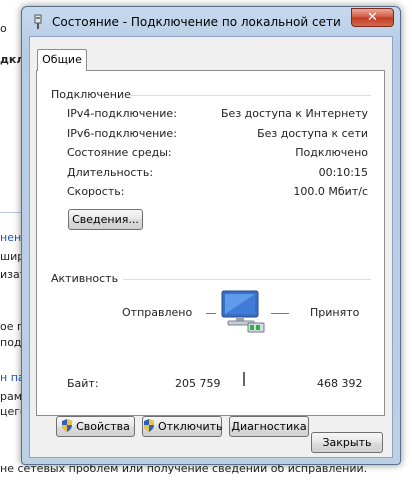 The image size is (412, 480). I want to click on ipv4-label: IPv4-подключение:, so click(122, 113).